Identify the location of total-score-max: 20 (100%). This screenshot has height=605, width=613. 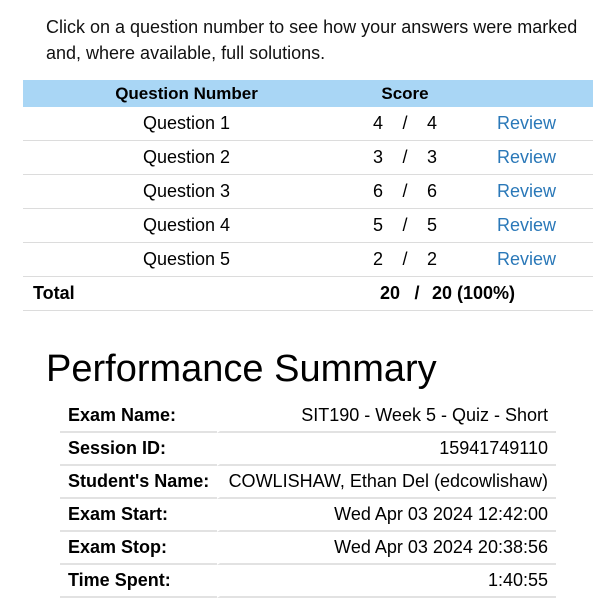
(474, 293).